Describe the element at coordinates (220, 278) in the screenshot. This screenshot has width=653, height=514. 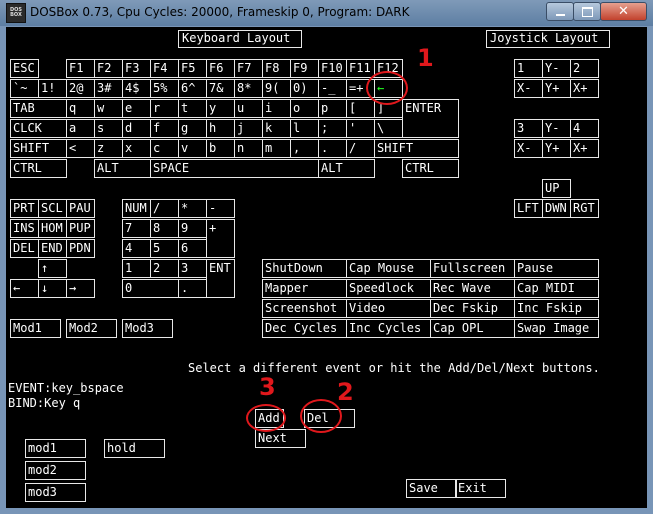
I see `key-kp-enter: ENT` at that location.